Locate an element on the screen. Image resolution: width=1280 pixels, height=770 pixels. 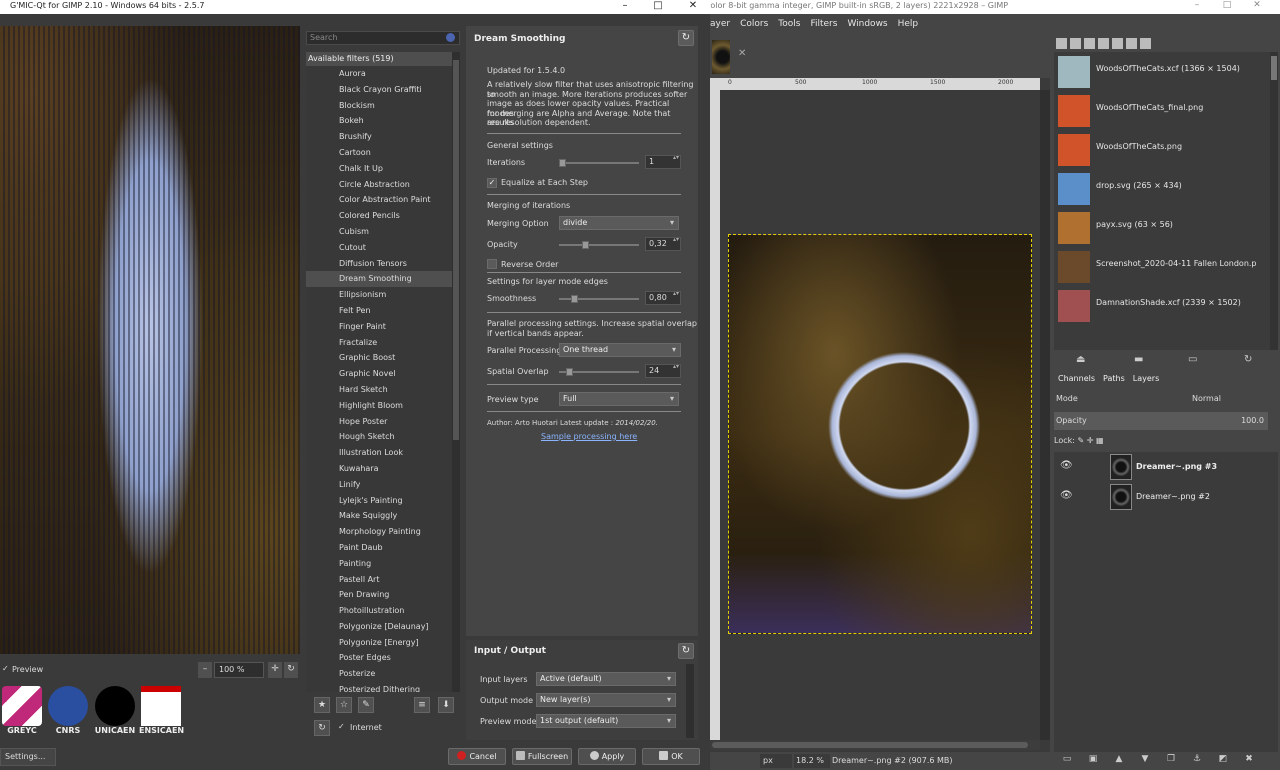
cnrs-logo: CNRS is located at coordinates (68, 714).